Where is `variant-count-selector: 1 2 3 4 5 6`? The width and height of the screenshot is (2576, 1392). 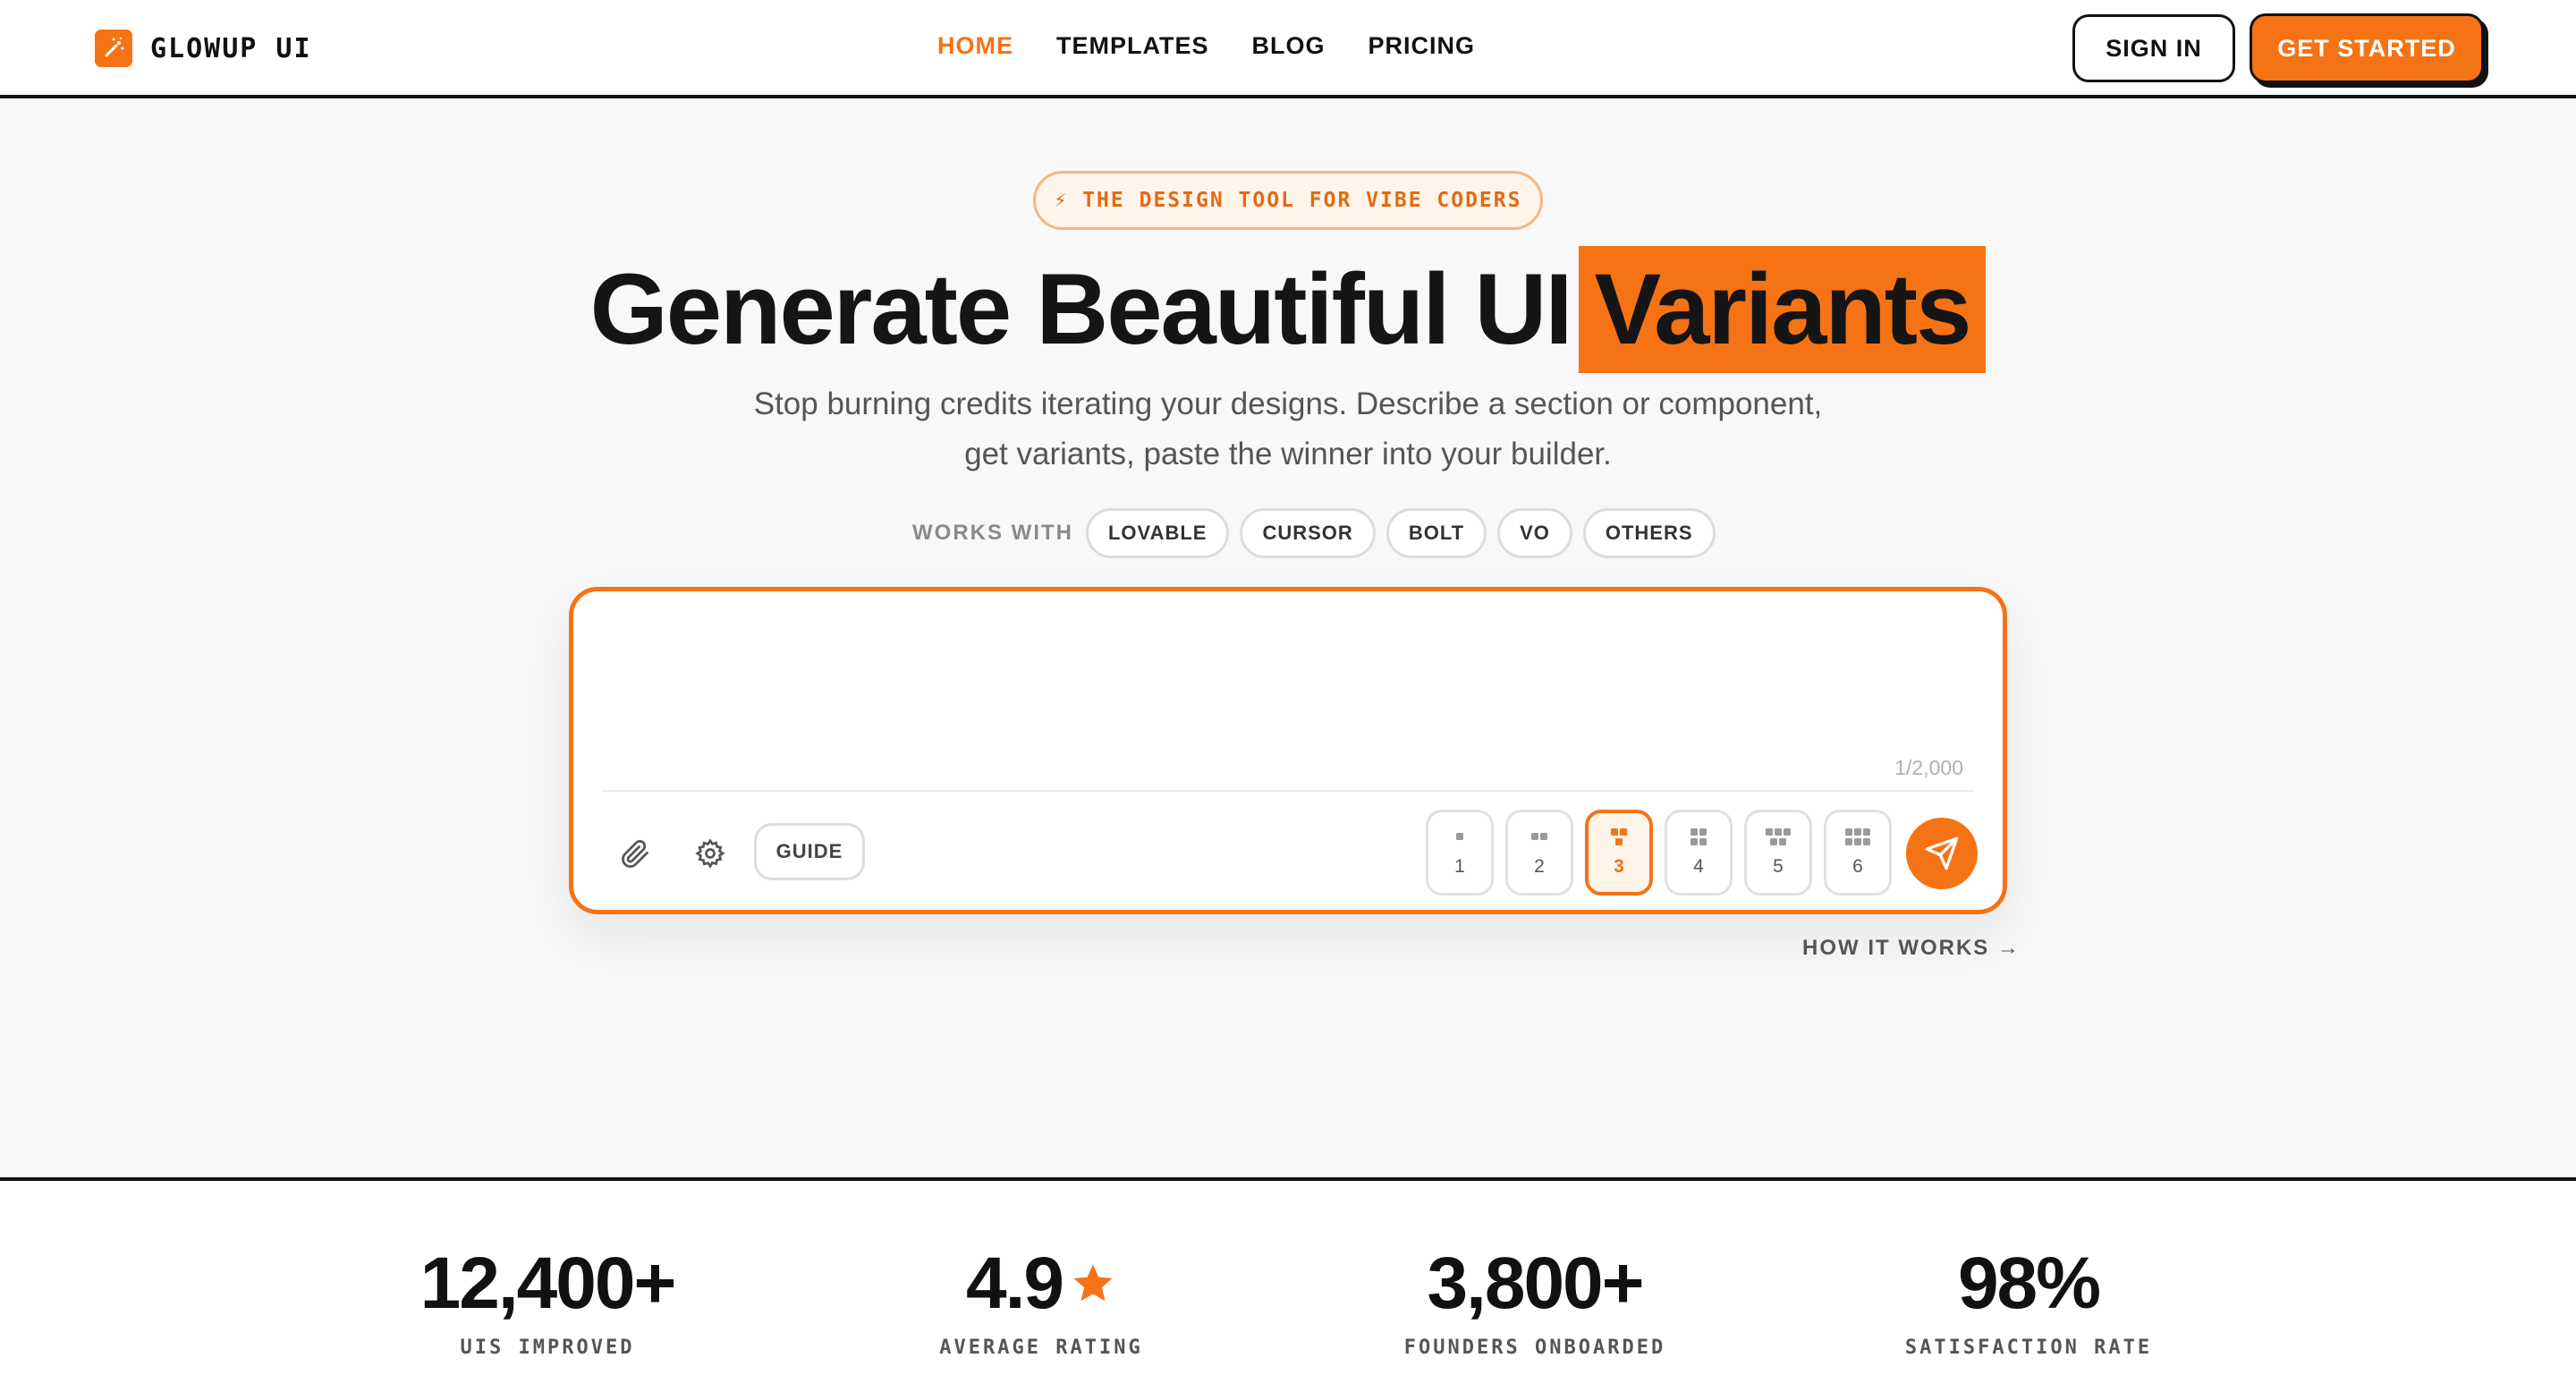
variant-count-selector: 1 2 3 4 5 6 is located at coordinates (1664, 852).